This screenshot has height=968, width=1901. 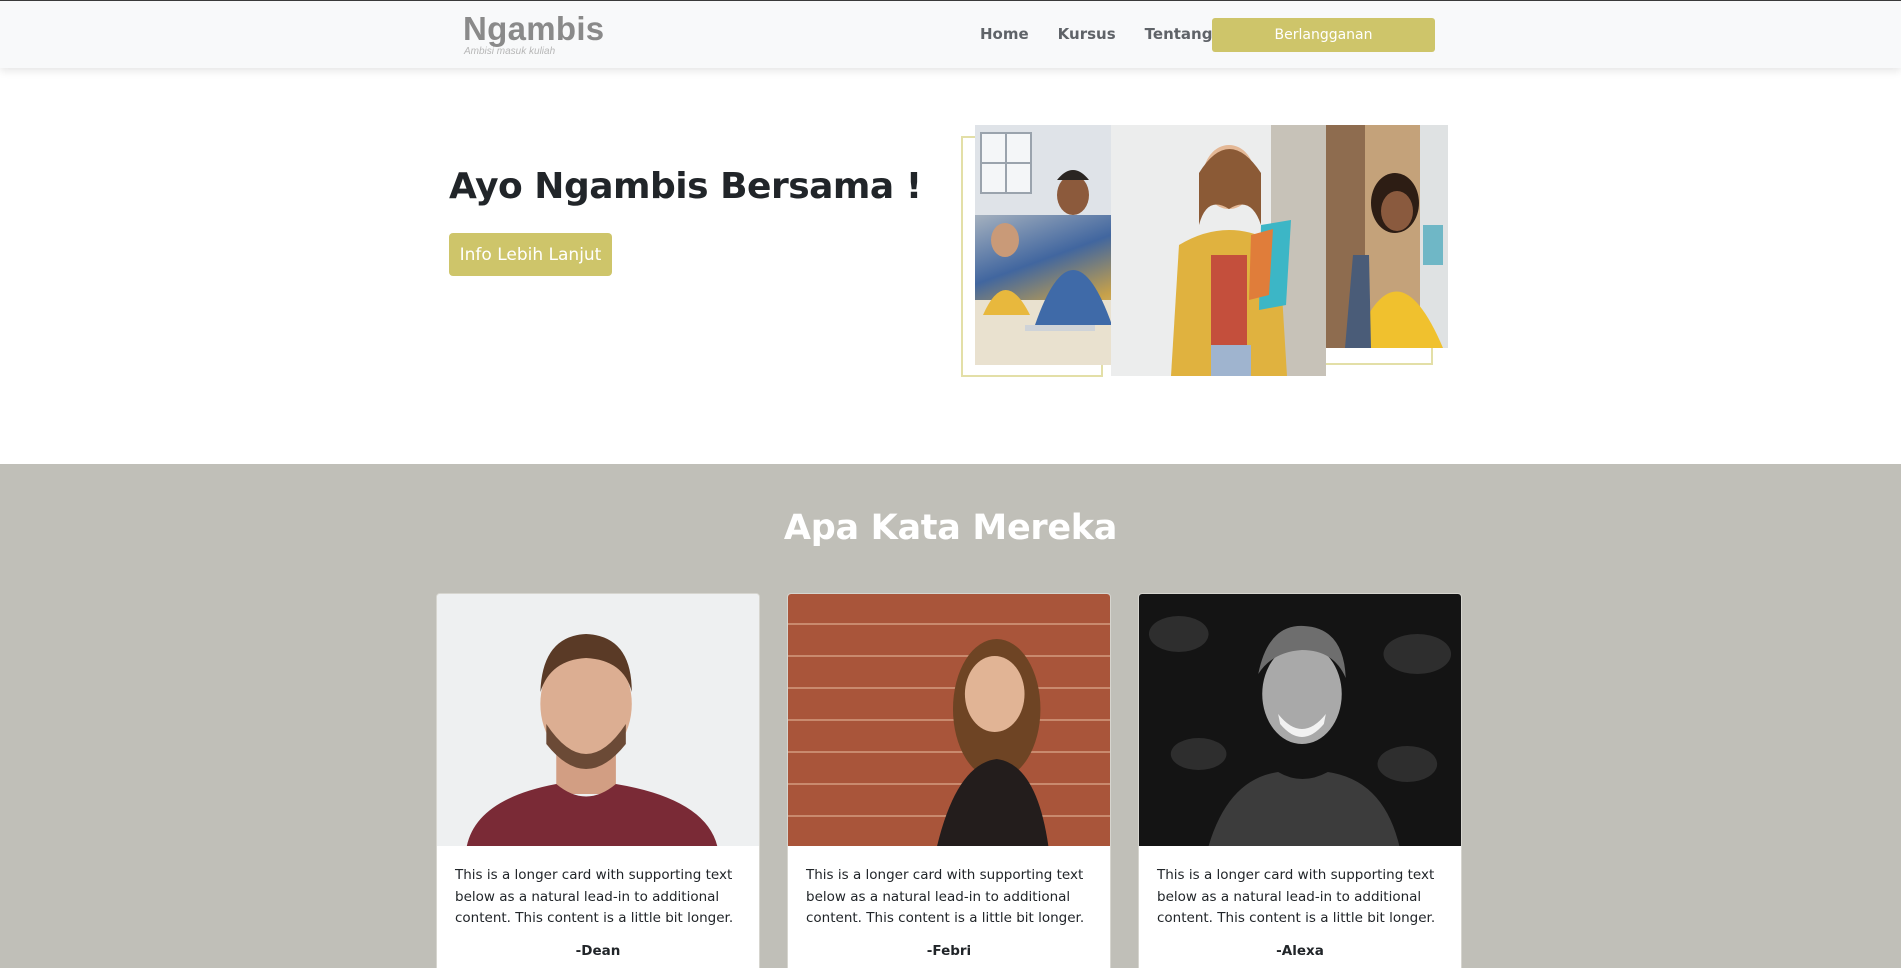 What do you see at coordinates (685, 186) in the screenshot?
I see `hero-title: Ayo Ngambis Bersama !` at bounding box center [685, 186].